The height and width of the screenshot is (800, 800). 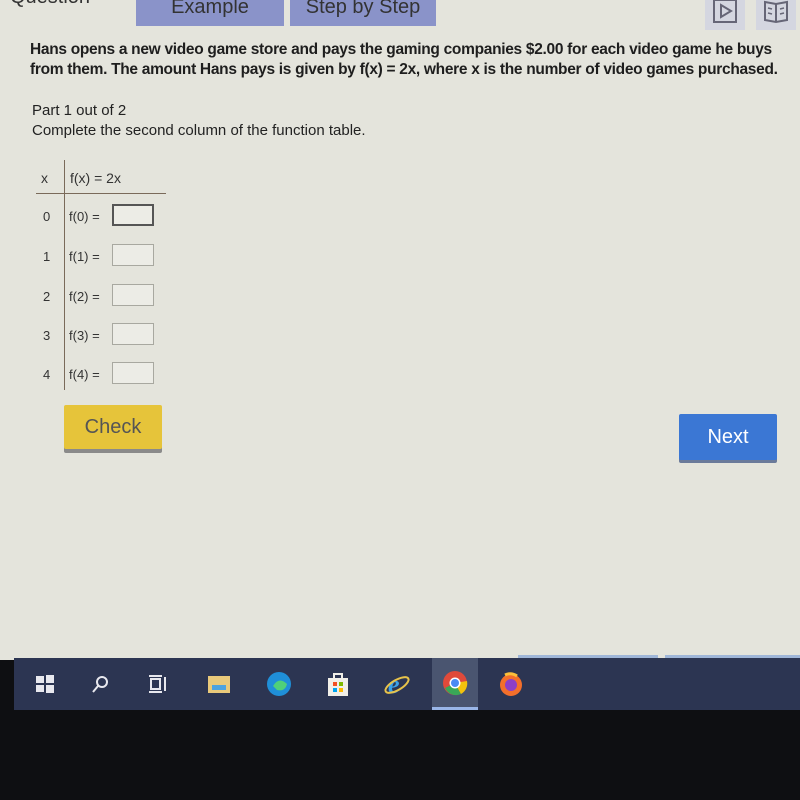 I want to click on video-button, so click(x=725, y=15).